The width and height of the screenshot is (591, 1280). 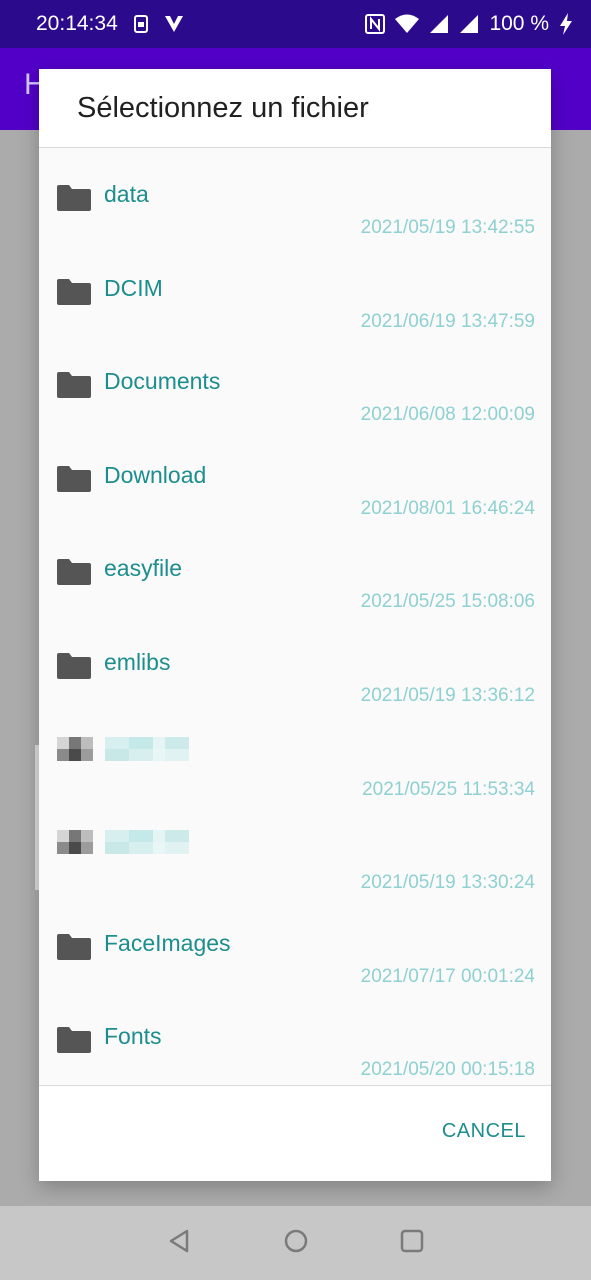 I want to click on file-name: Download, so click(x=155, y=474).